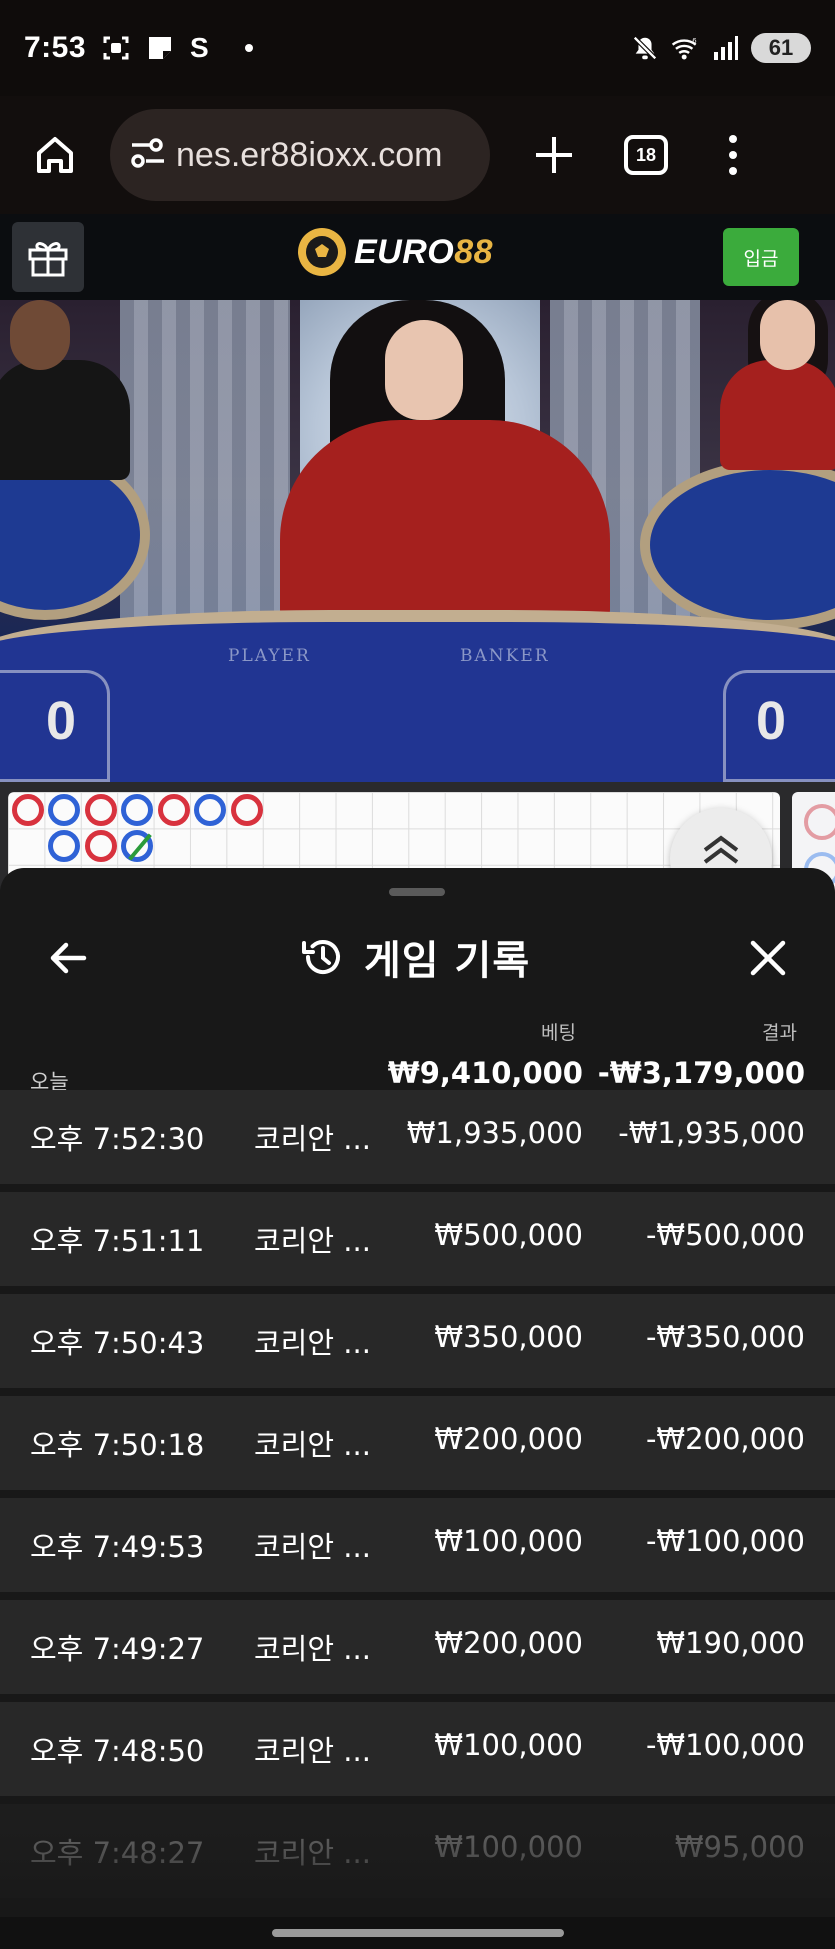  What do you see at coordinates (116, 48) in the screenshot?
I see `screenshot-icon` at bounding box center [116, 48].